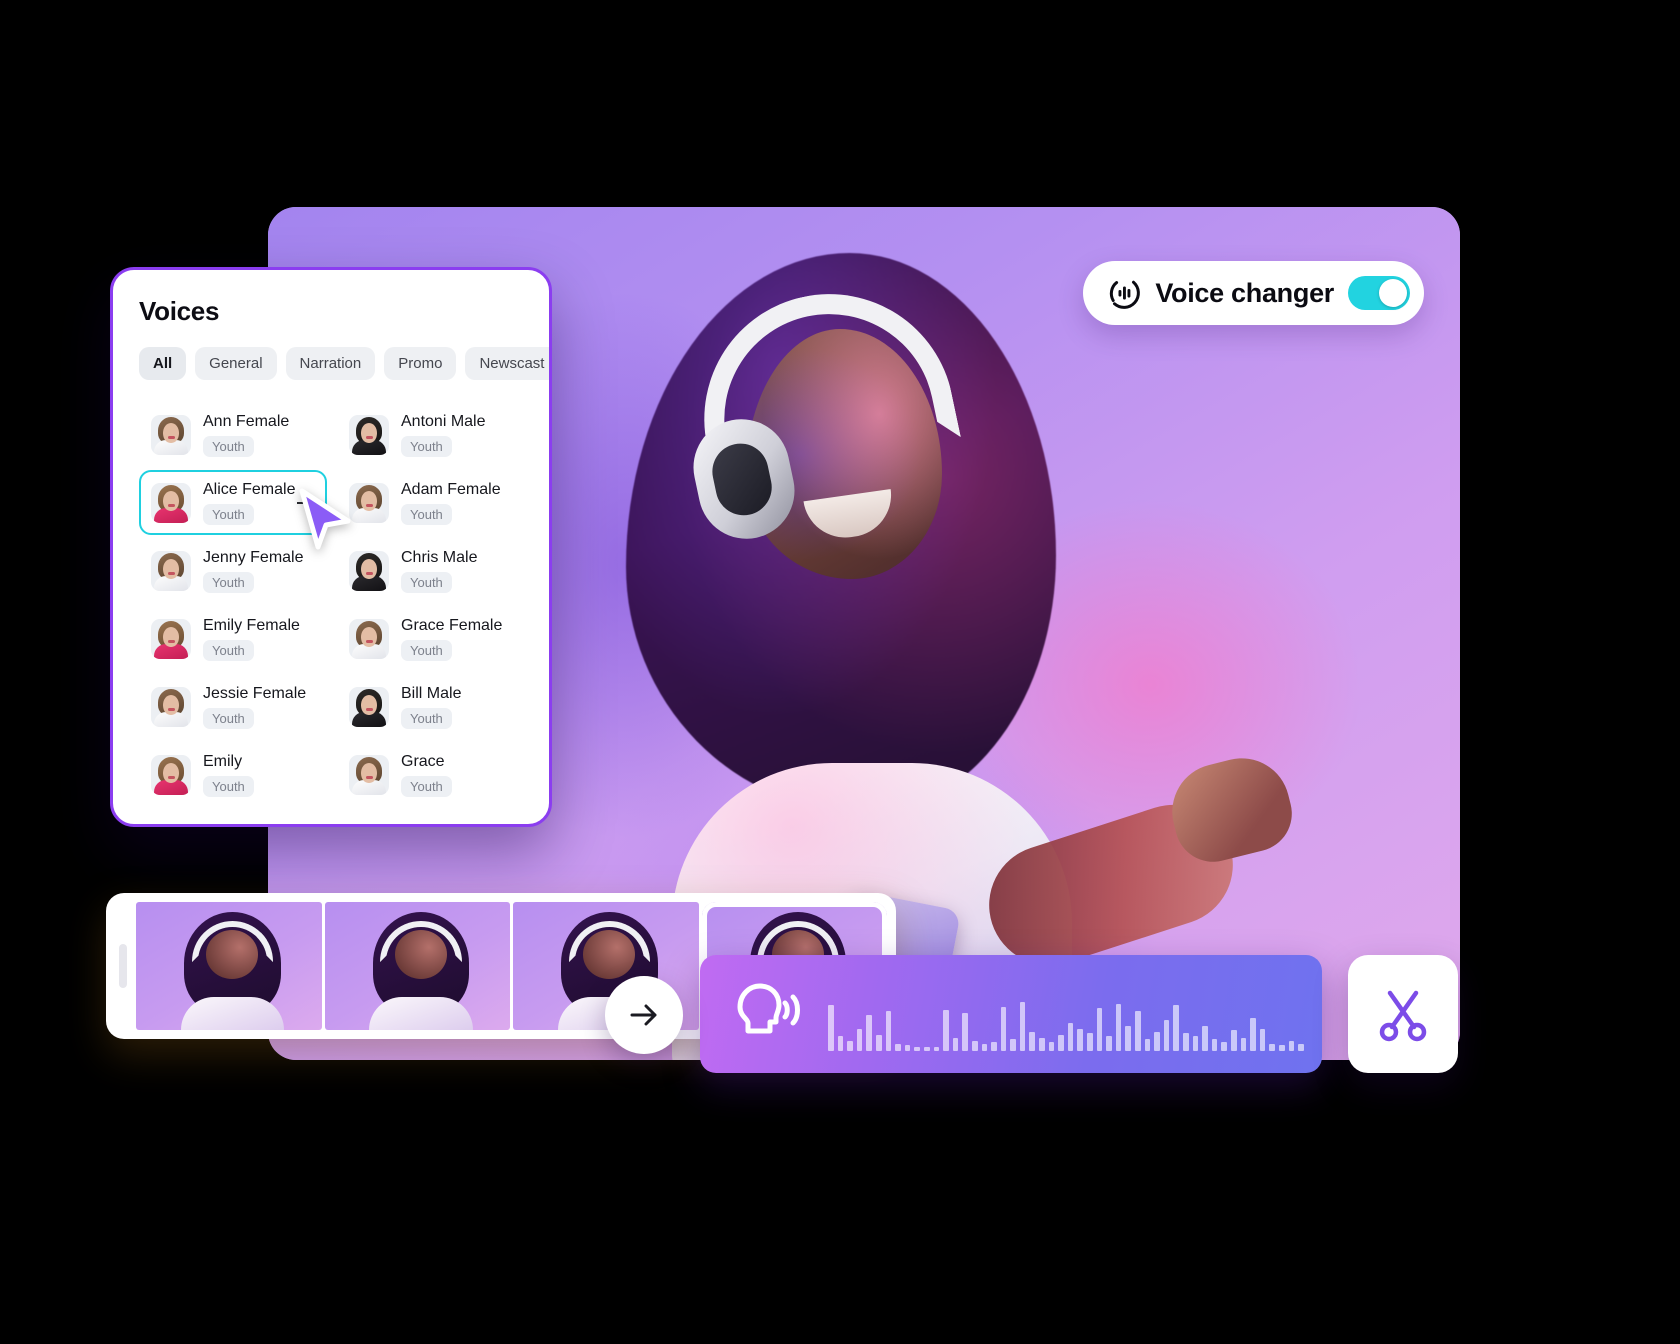 This screenshot has height=1344, width=1680. What do you see at coordinates (325, 523) in the screenshot?
I see `mouse-cursor` at bounding box center [325, 523].